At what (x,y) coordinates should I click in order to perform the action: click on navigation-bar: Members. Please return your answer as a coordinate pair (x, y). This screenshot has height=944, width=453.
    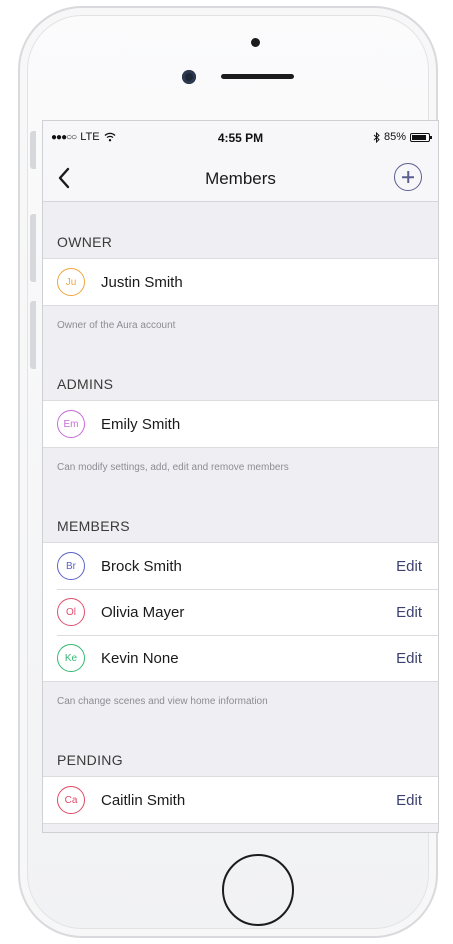
    Looking at the image, I should click on (240, 178).